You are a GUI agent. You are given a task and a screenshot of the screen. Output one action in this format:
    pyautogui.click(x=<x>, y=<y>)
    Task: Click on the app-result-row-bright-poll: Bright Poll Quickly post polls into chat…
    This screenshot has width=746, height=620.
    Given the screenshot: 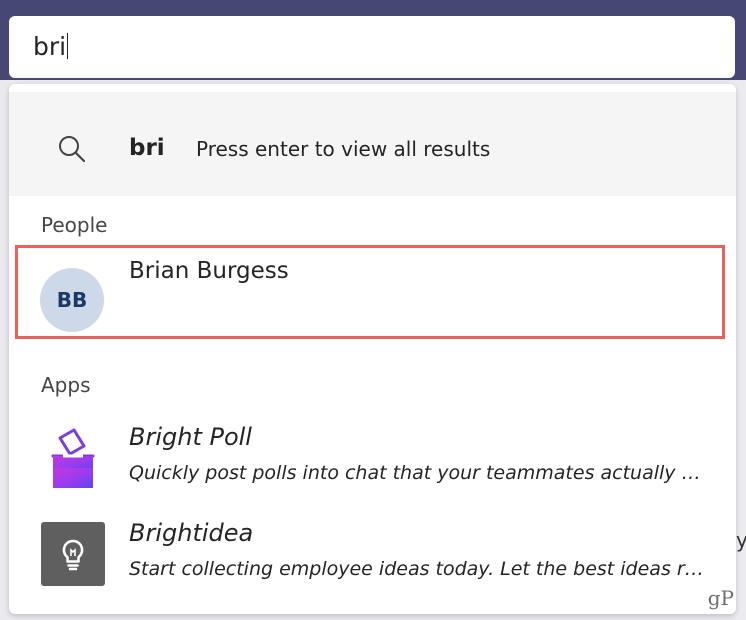 What is the action you would take?
    pyautogui.click(x=372, y=463)
    